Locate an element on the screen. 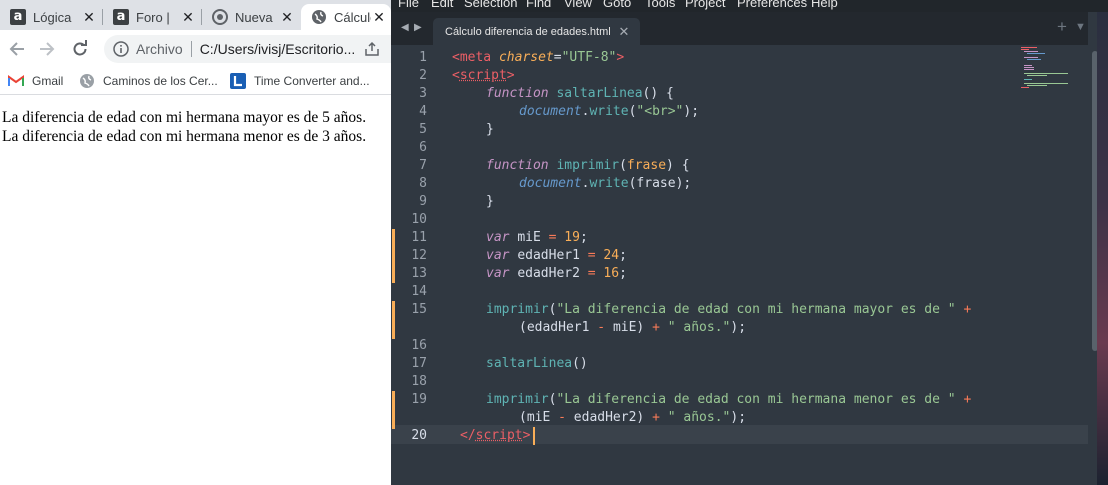 The width and height of the screenshot is (1108, 485). info-icon is located at coordinates (121, 49).